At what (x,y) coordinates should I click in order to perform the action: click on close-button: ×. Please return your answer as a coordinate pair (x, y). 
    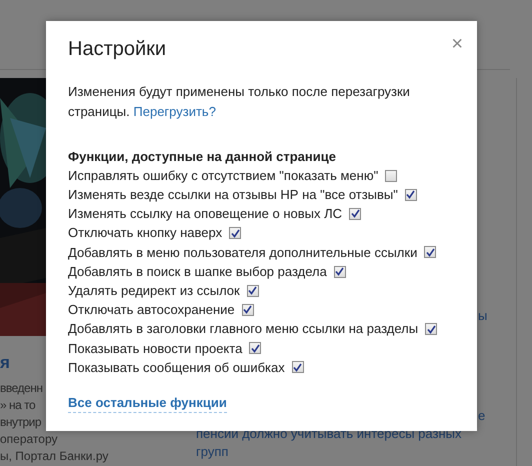
    Looking at the image, I should click on (457, 44).